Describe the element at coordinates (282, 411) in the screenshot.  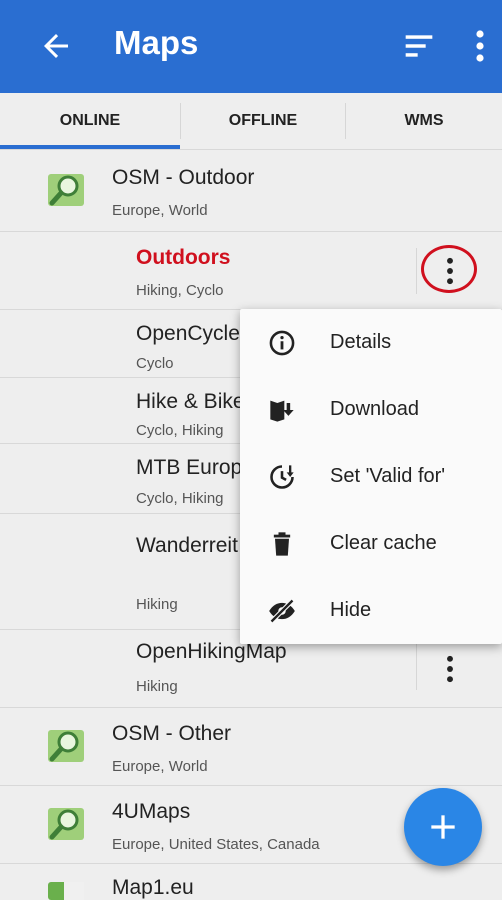
I see `download-map-icon` at that location.